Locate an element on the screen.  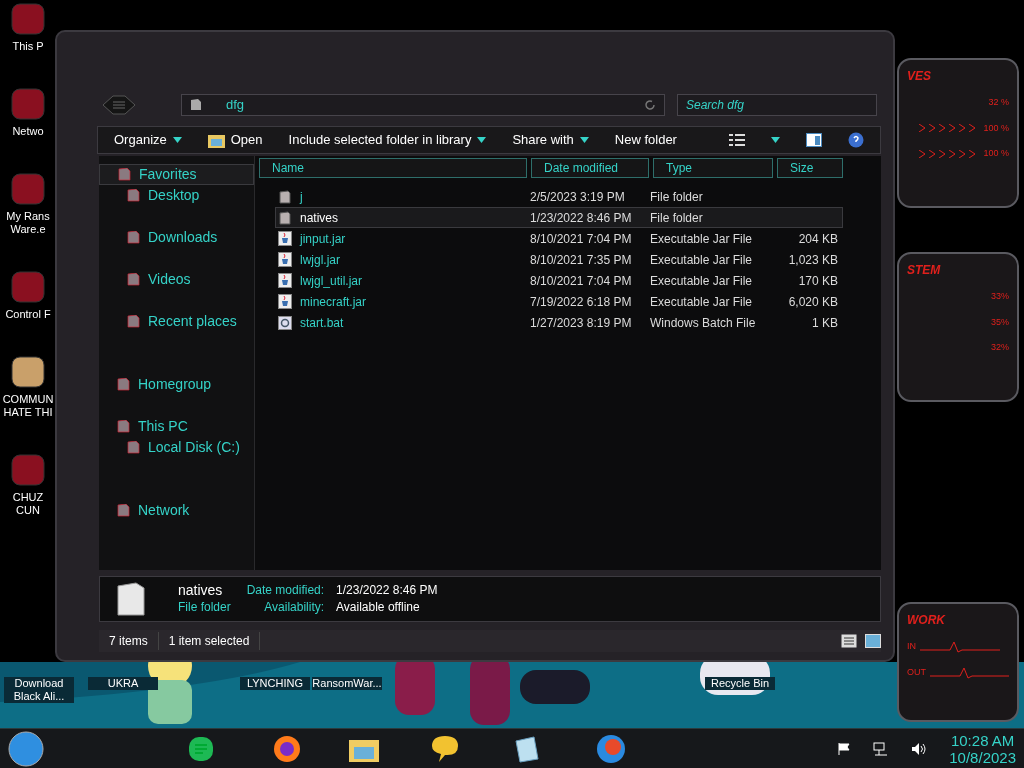
file-name: lwjgl.jar is located at coordinates (320, 260).